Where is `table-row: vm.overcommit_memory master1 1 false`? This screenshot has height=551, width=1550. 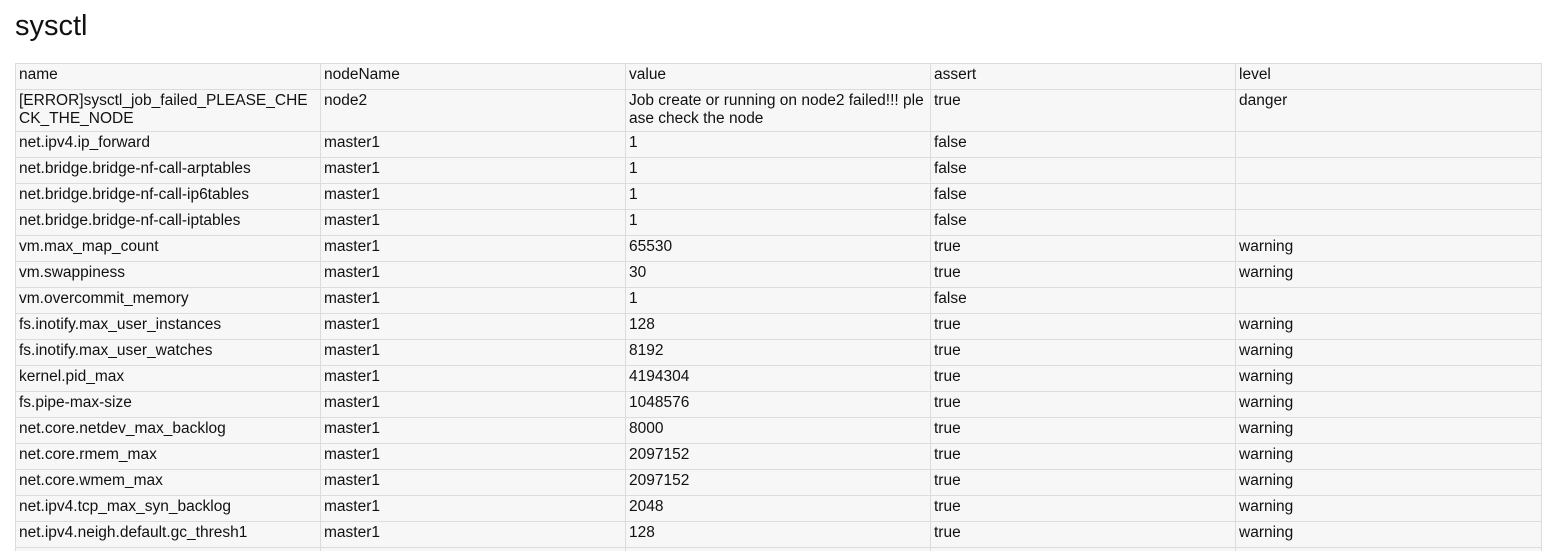
table-row: vm.overcommit_memory master1 1 false is located at coordinates (778, 300).